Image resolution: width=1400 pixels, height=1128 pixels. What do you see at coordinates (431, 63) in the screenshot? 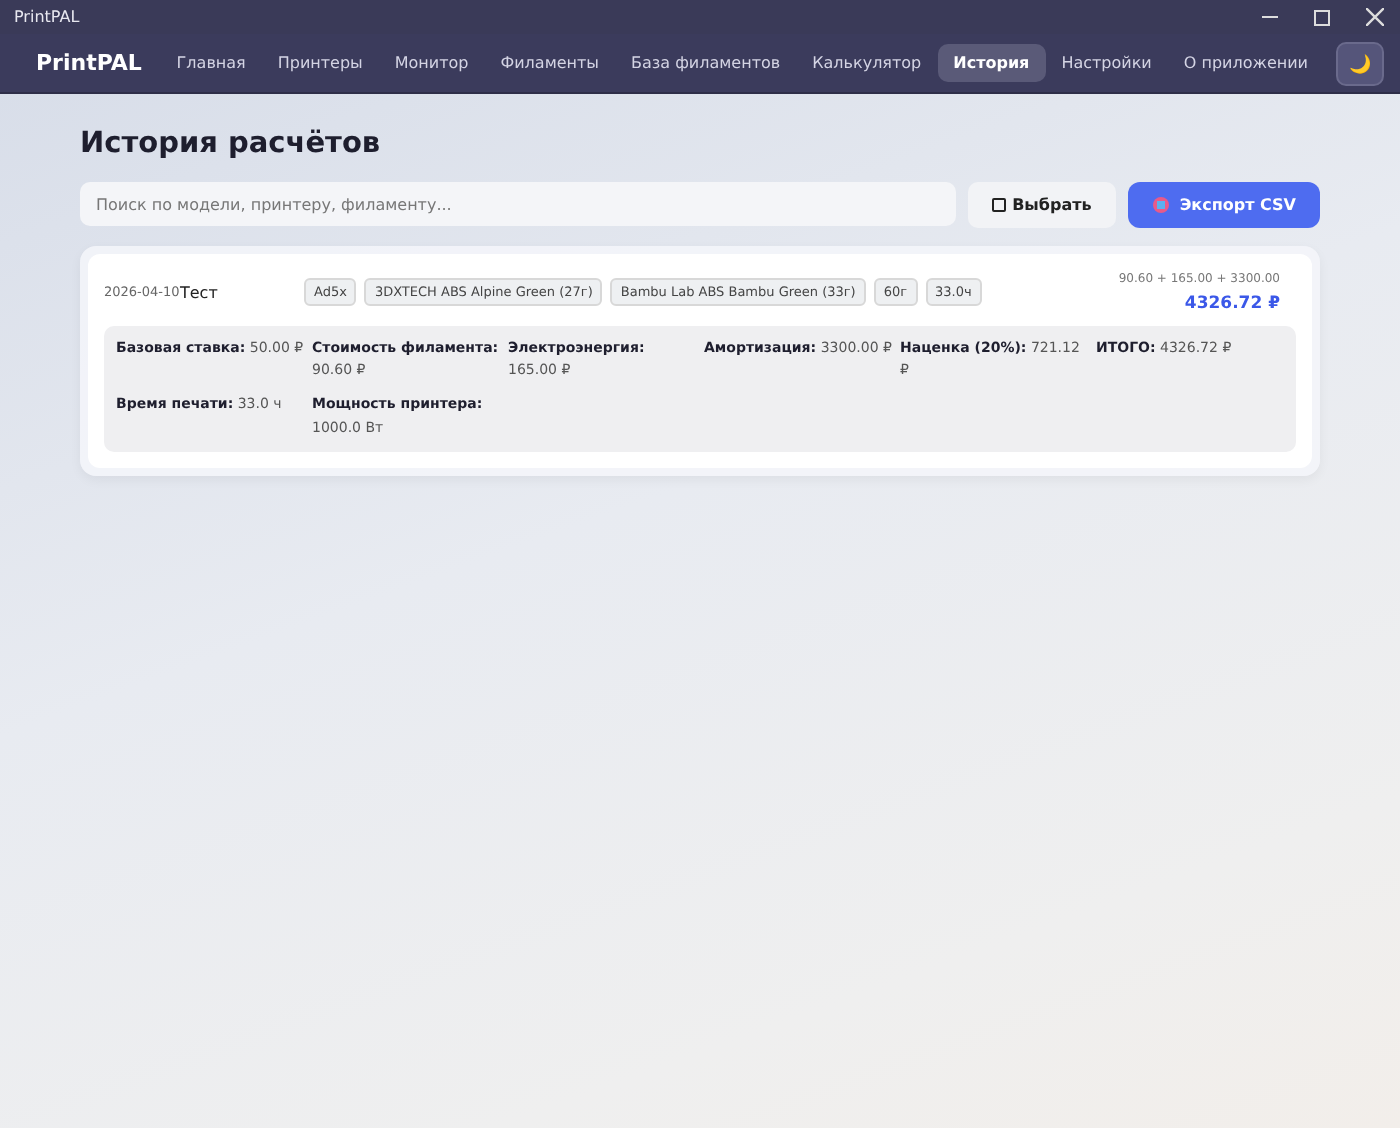
I see `nav-tab: Монитор` at bounding box center [431, 63].